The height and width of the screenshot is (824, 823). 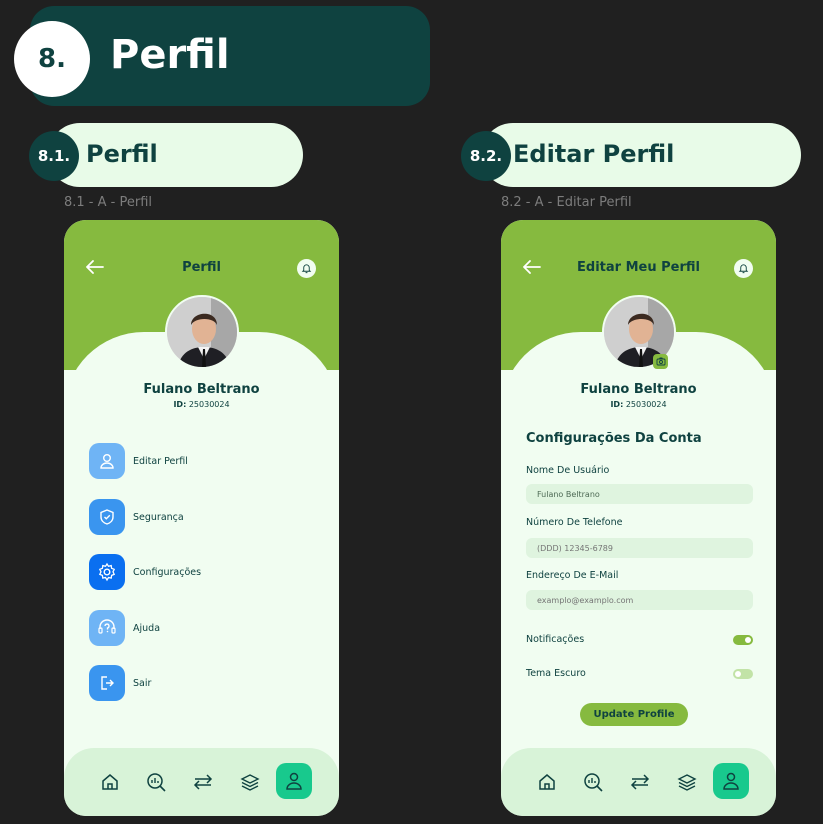 I want to click on logout-icon, so click(x=107, y=683).